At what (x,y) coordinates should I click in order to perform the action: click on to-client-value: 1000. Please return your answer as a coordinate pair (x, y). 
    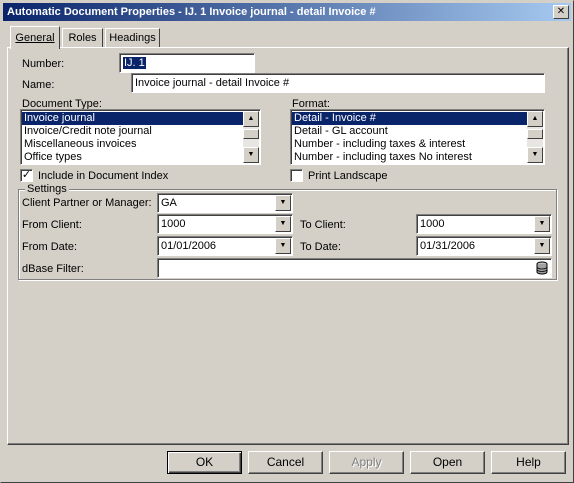
    Looking at the image, I should click on (432, 224).